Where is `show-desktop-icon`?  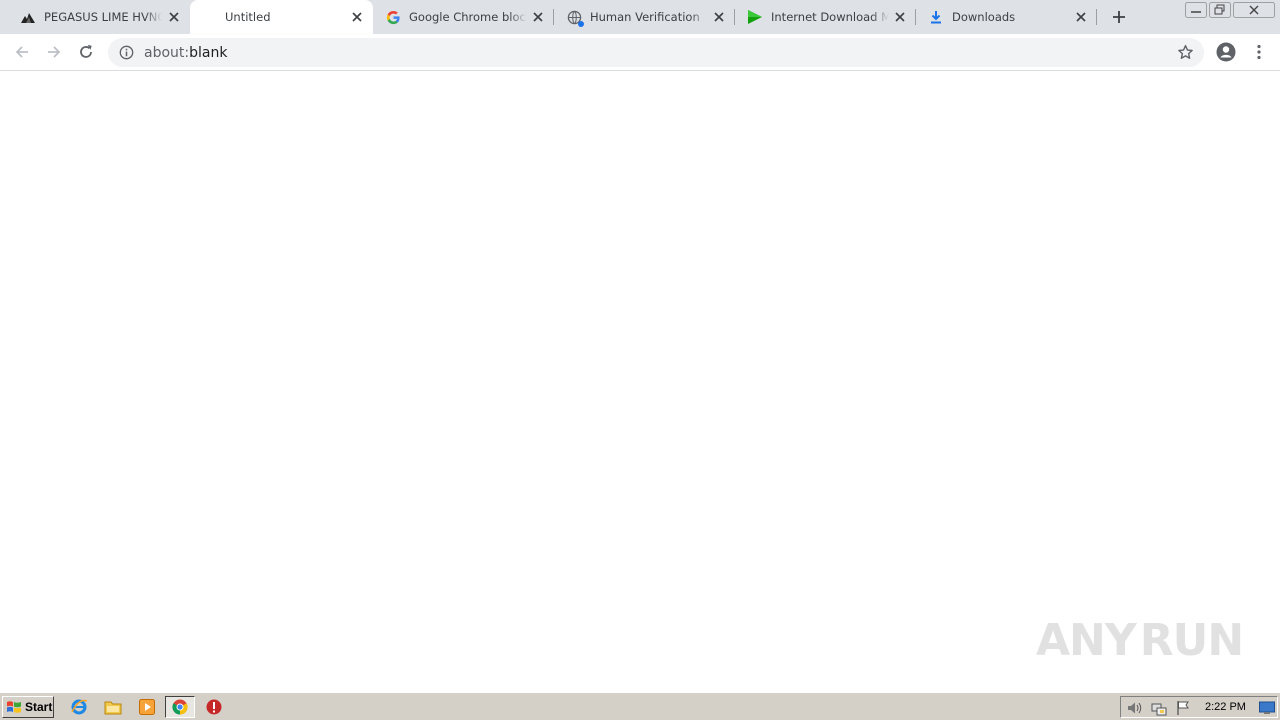
show-desktop-icon is located at coordinates (1267, 708).